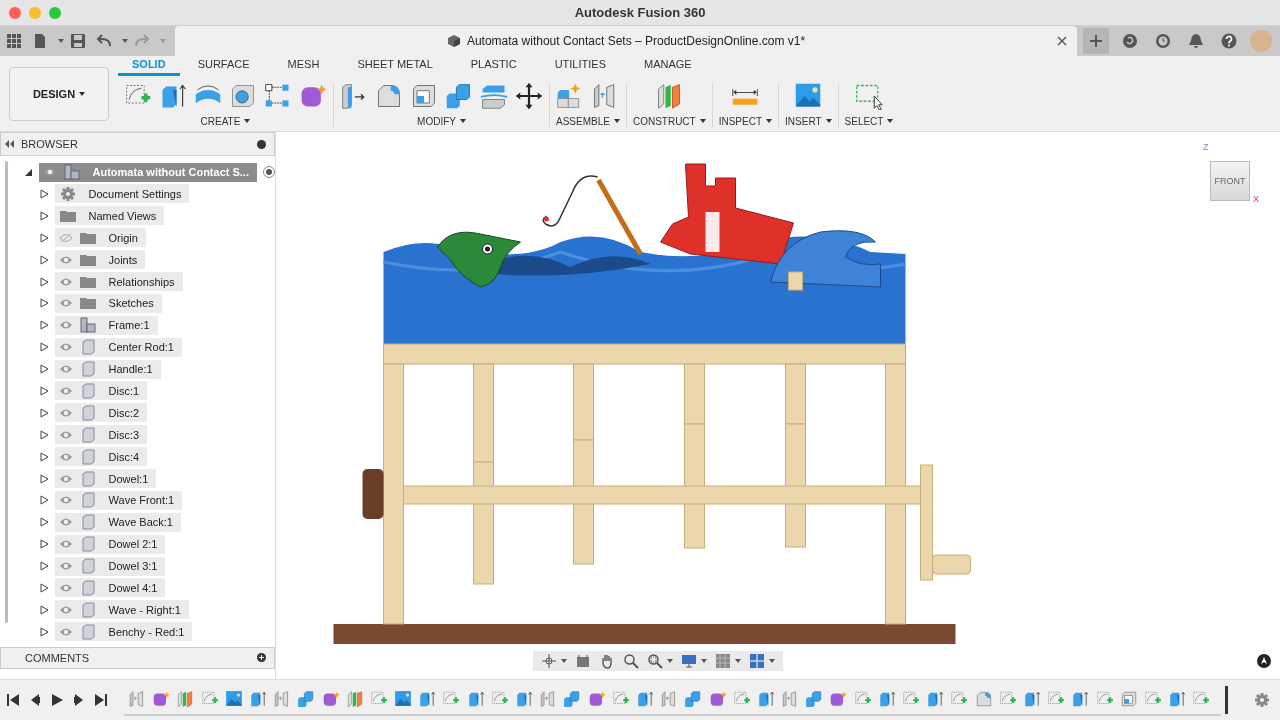  Describe the element at coordinates (313, 96) in the screenshot. I see `cube-star-button` at that location.